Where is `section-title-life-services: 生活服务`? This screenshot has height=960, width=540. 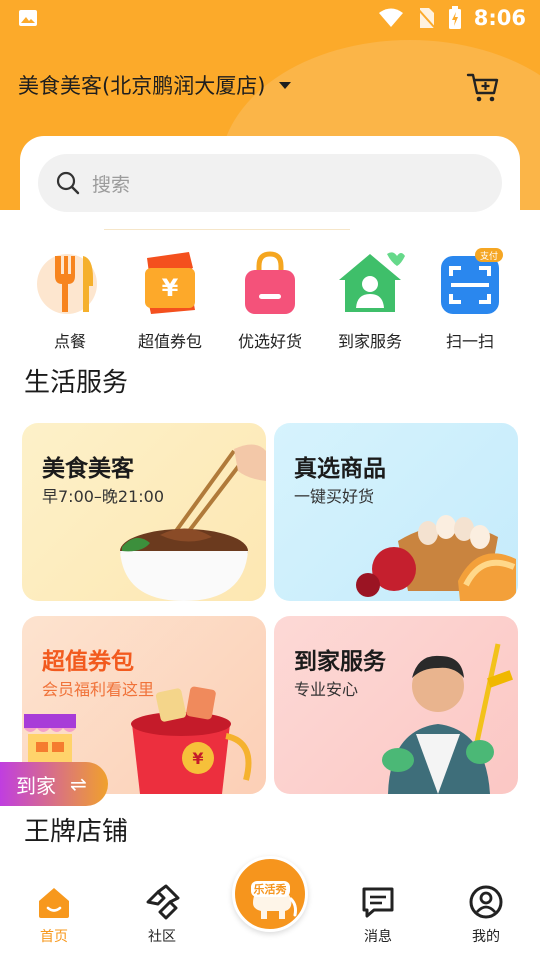
section-title-life-services: 生活服务 is located at coordinates (76, 383).